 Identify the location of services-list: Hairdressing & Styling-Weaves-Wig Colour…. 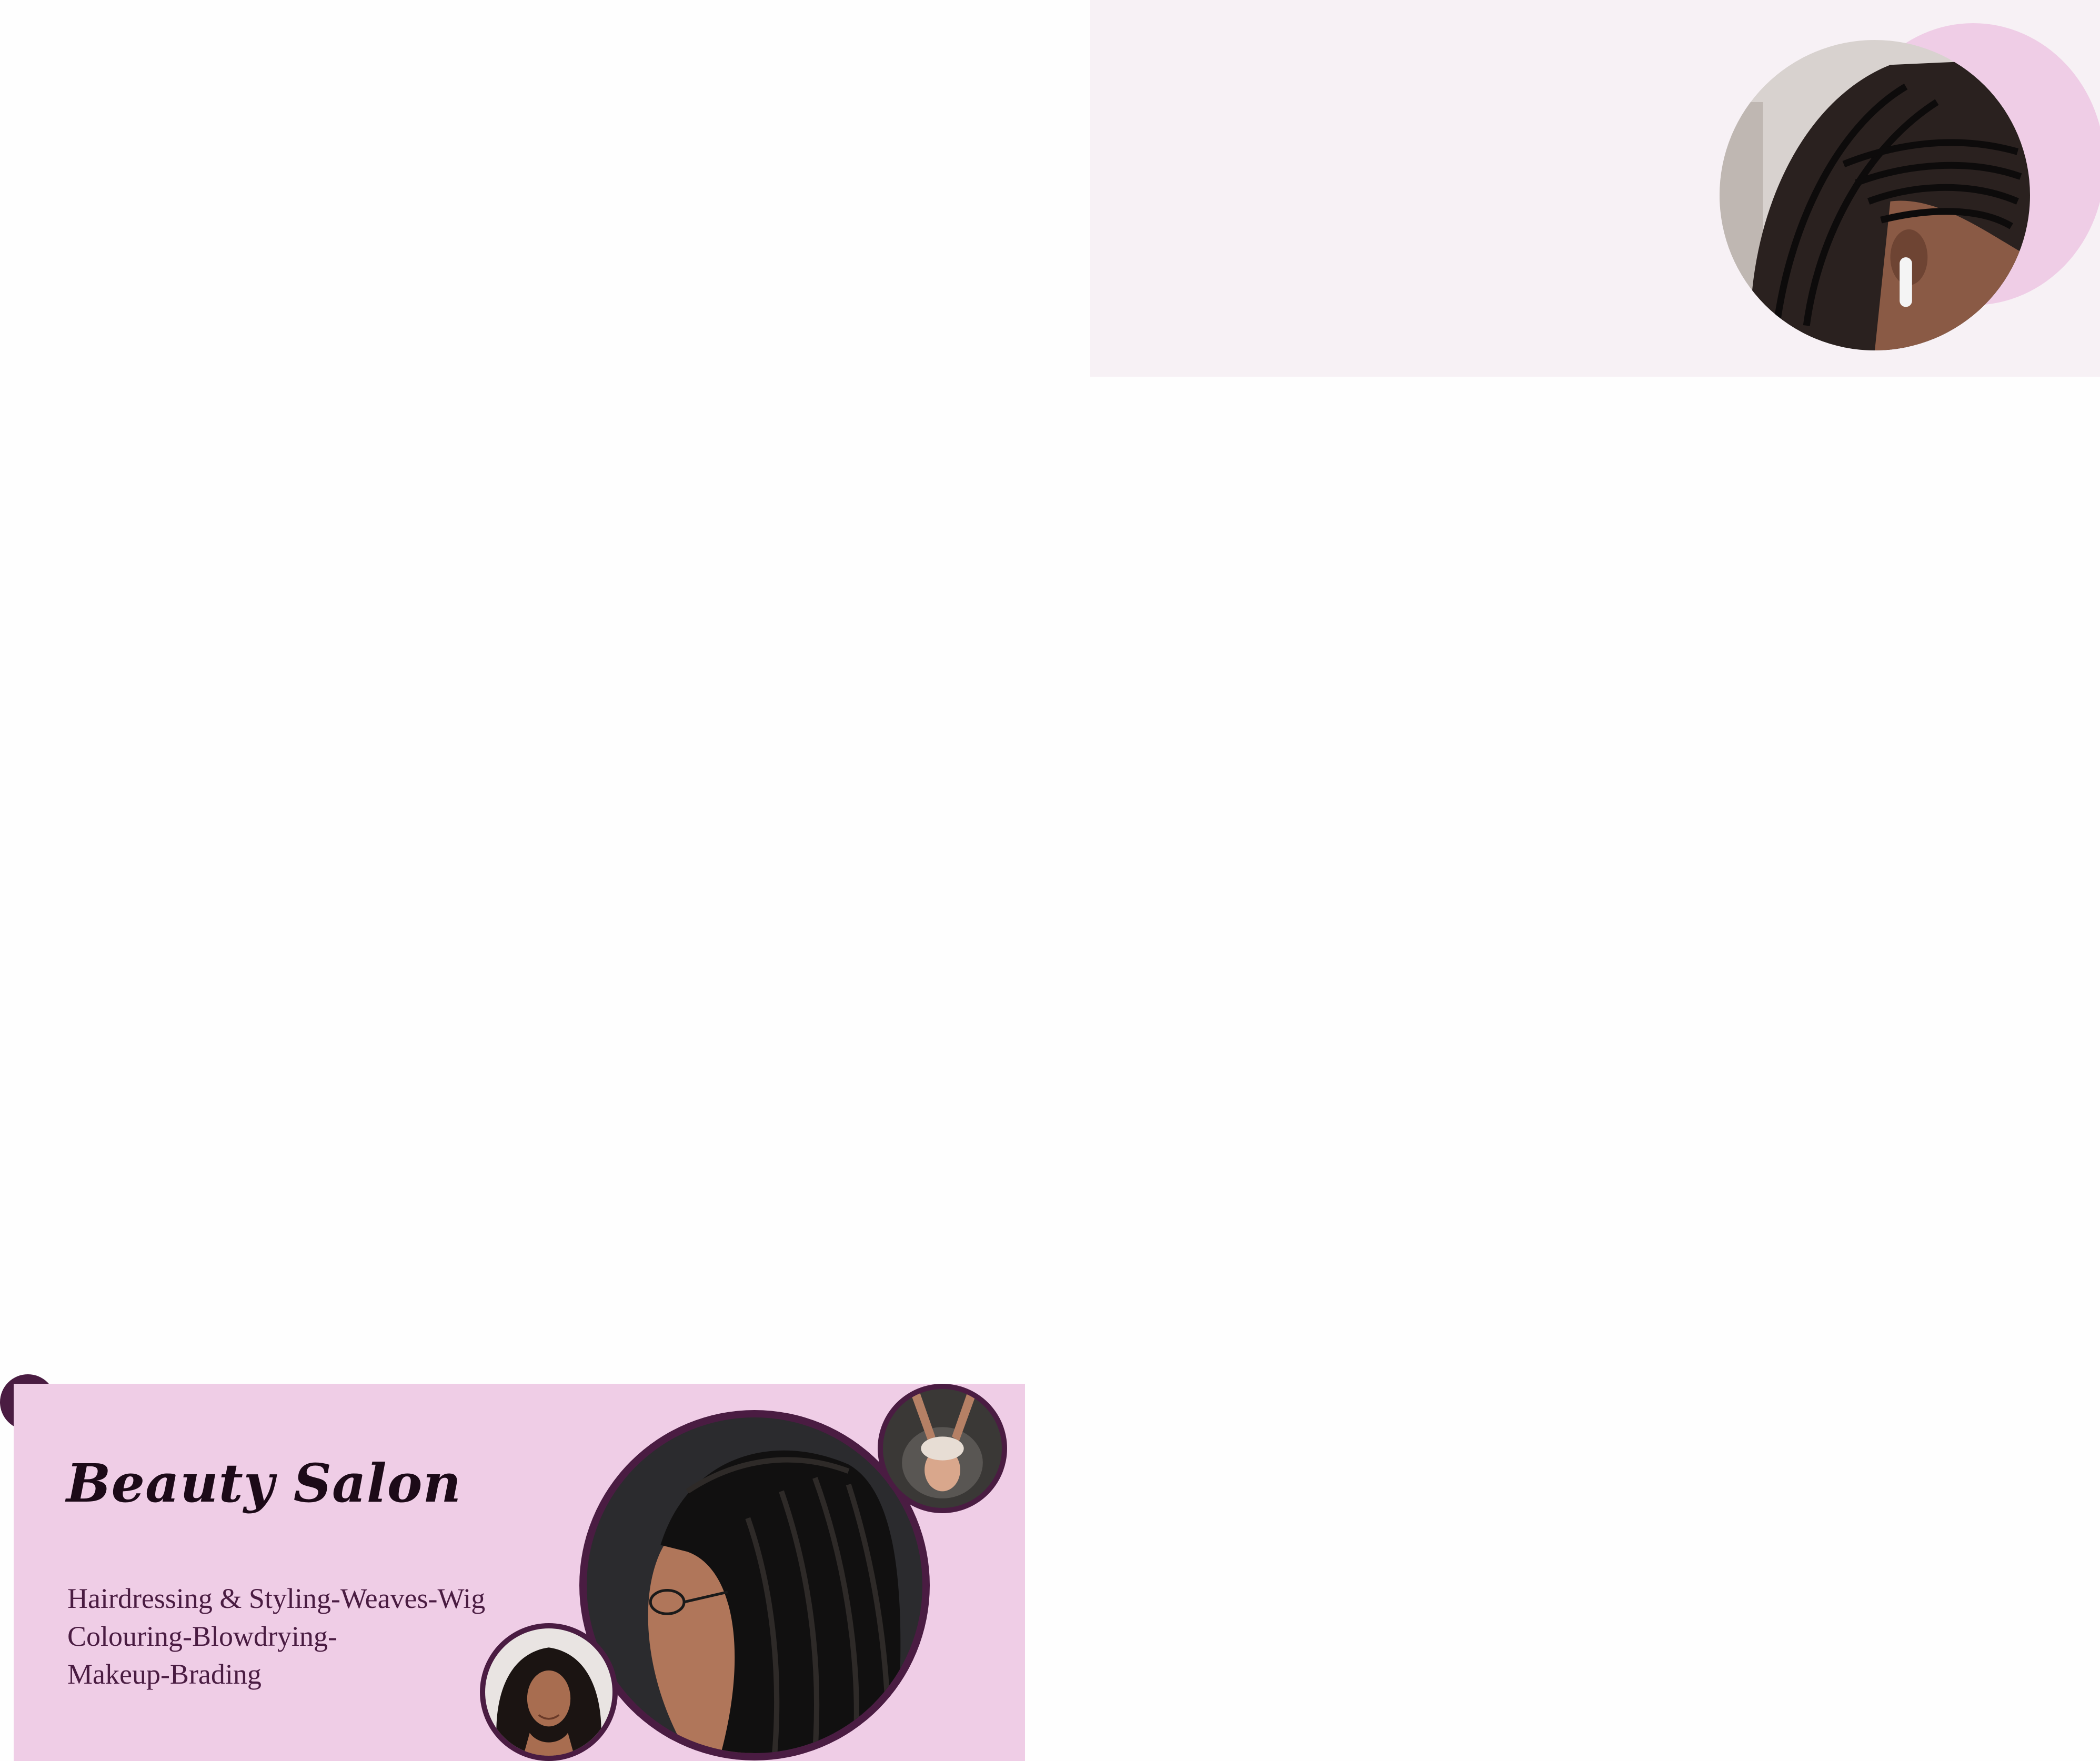
(276, 1636).